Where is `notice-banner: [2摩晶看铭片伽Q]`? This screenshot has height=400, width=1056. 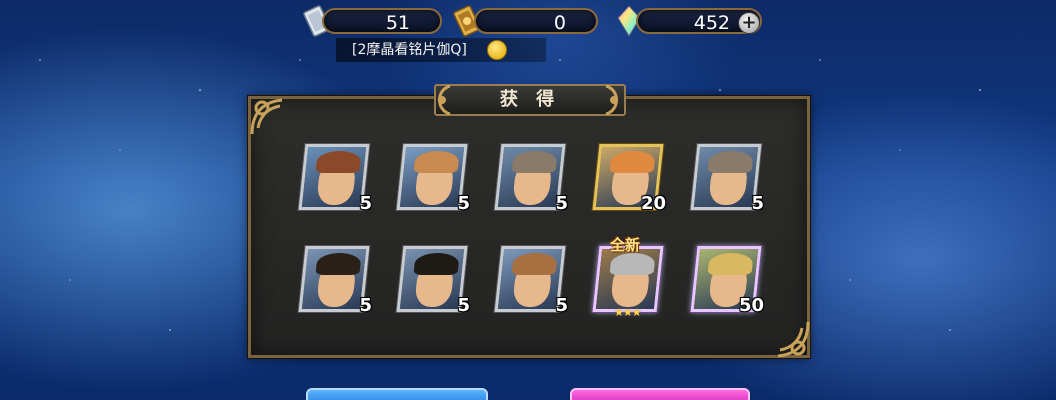 notice-banner: [2摩晶看铭片伽Q] is located at coordinates (441, 50).